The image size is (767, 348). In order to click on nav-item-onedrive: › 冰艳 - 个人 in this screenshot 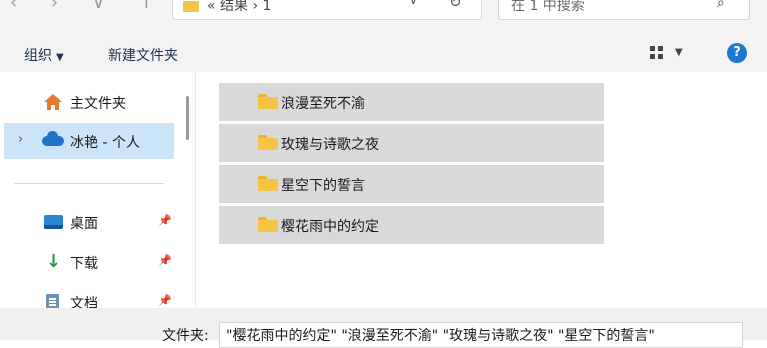, I will do `click(89, 141)`.